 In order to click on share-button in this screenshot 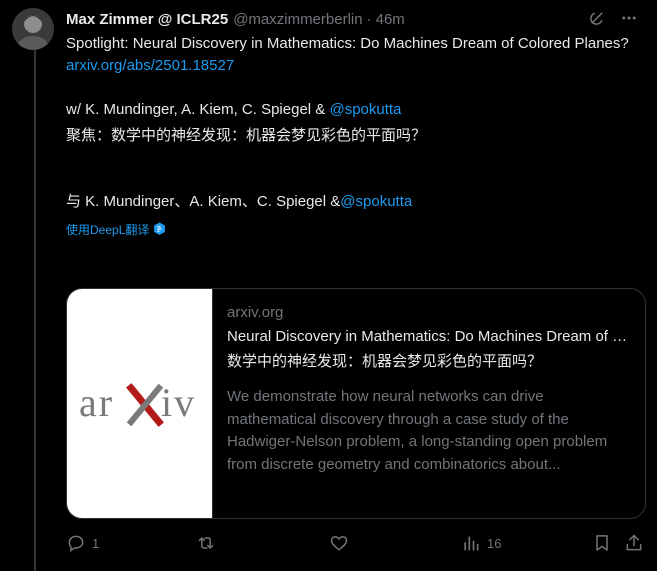, I will do `click(634, 543)`.